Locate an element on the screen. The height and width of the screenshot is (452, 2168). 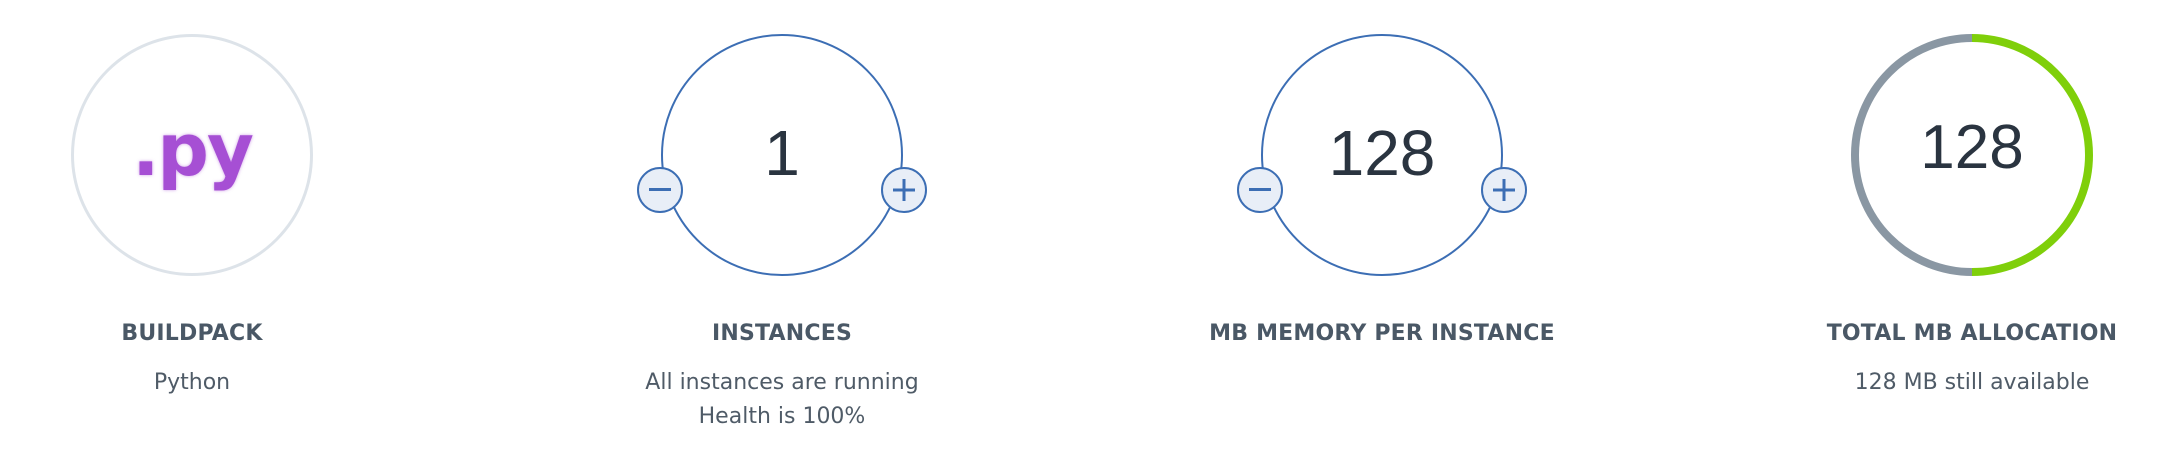
python-logo: .py is located at coordinates (193, 150).